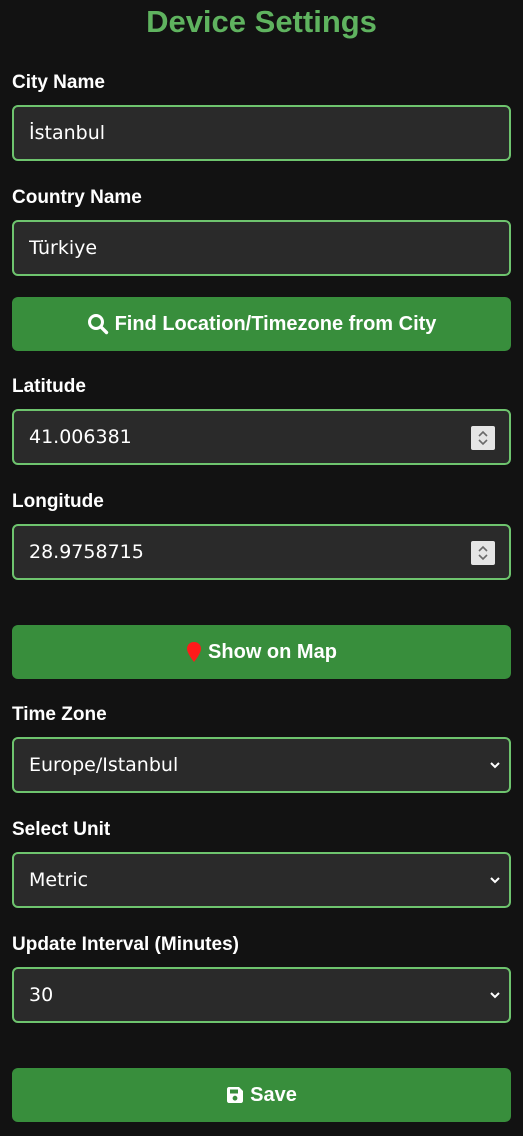  I want to click on unit-select: Metric, so click(261, 880).